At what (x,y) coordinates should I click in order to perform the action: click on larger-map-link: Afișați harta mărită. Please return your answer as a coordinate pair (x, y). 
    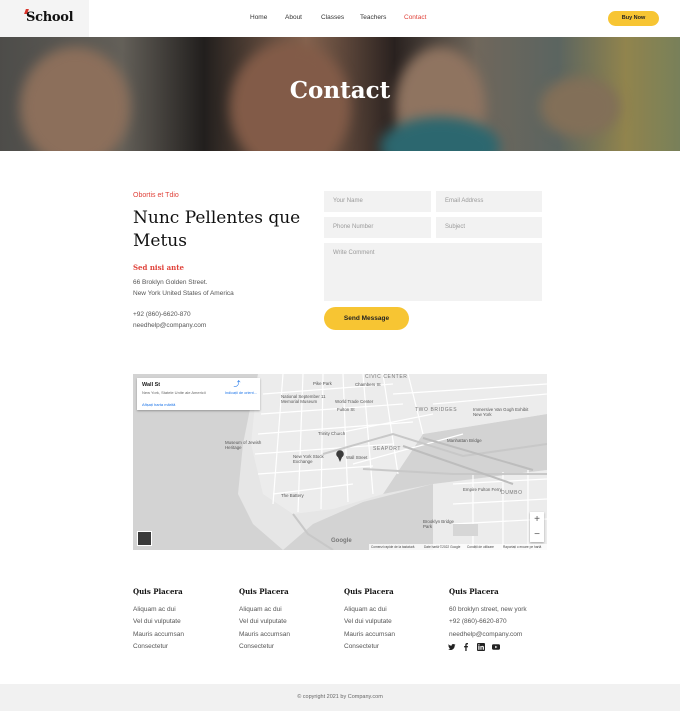
    Looking at the image, I should click on (158, 404).